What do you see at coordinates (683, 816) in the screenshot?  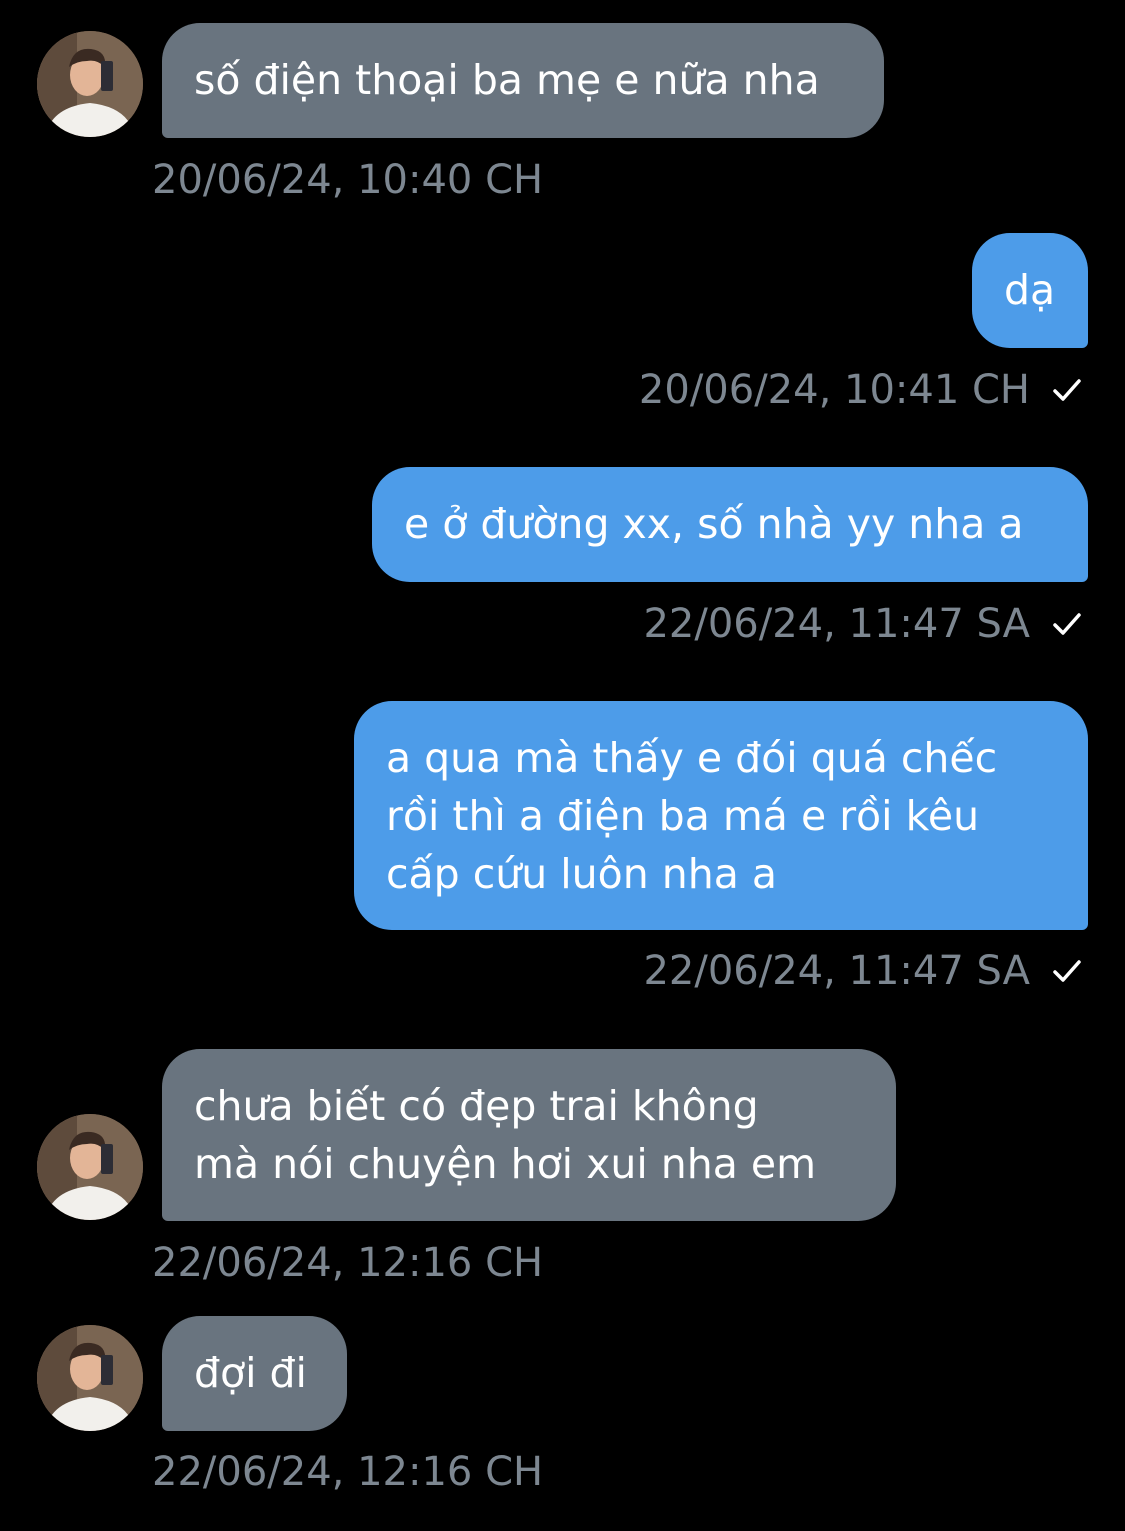 I see `message-text-line: rồi thì a điện ba má e rồi kêu` at bounding box center [683, 816].